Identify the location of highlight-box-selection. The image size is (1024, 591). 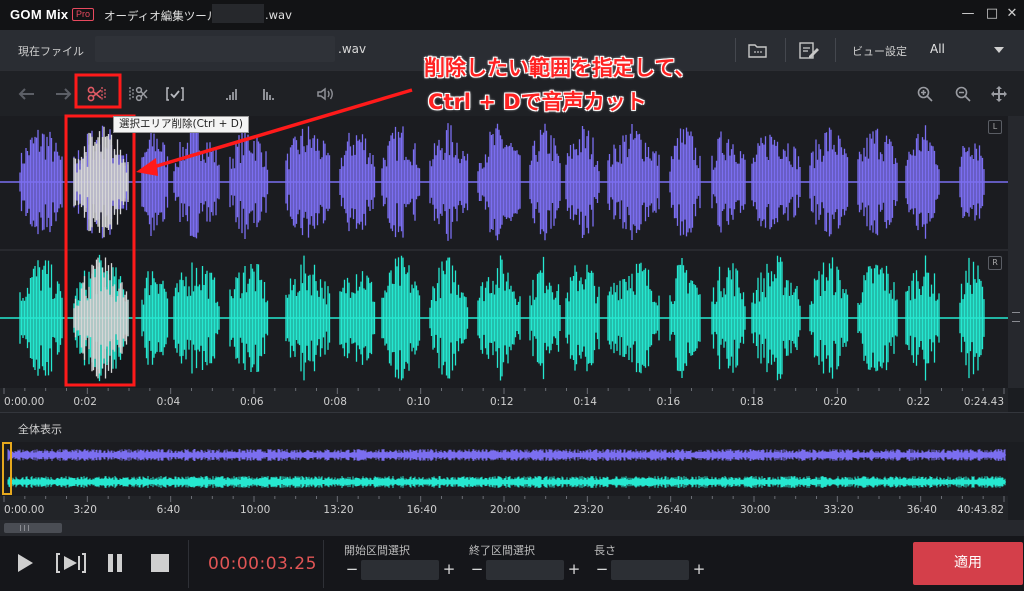
(100, 250).